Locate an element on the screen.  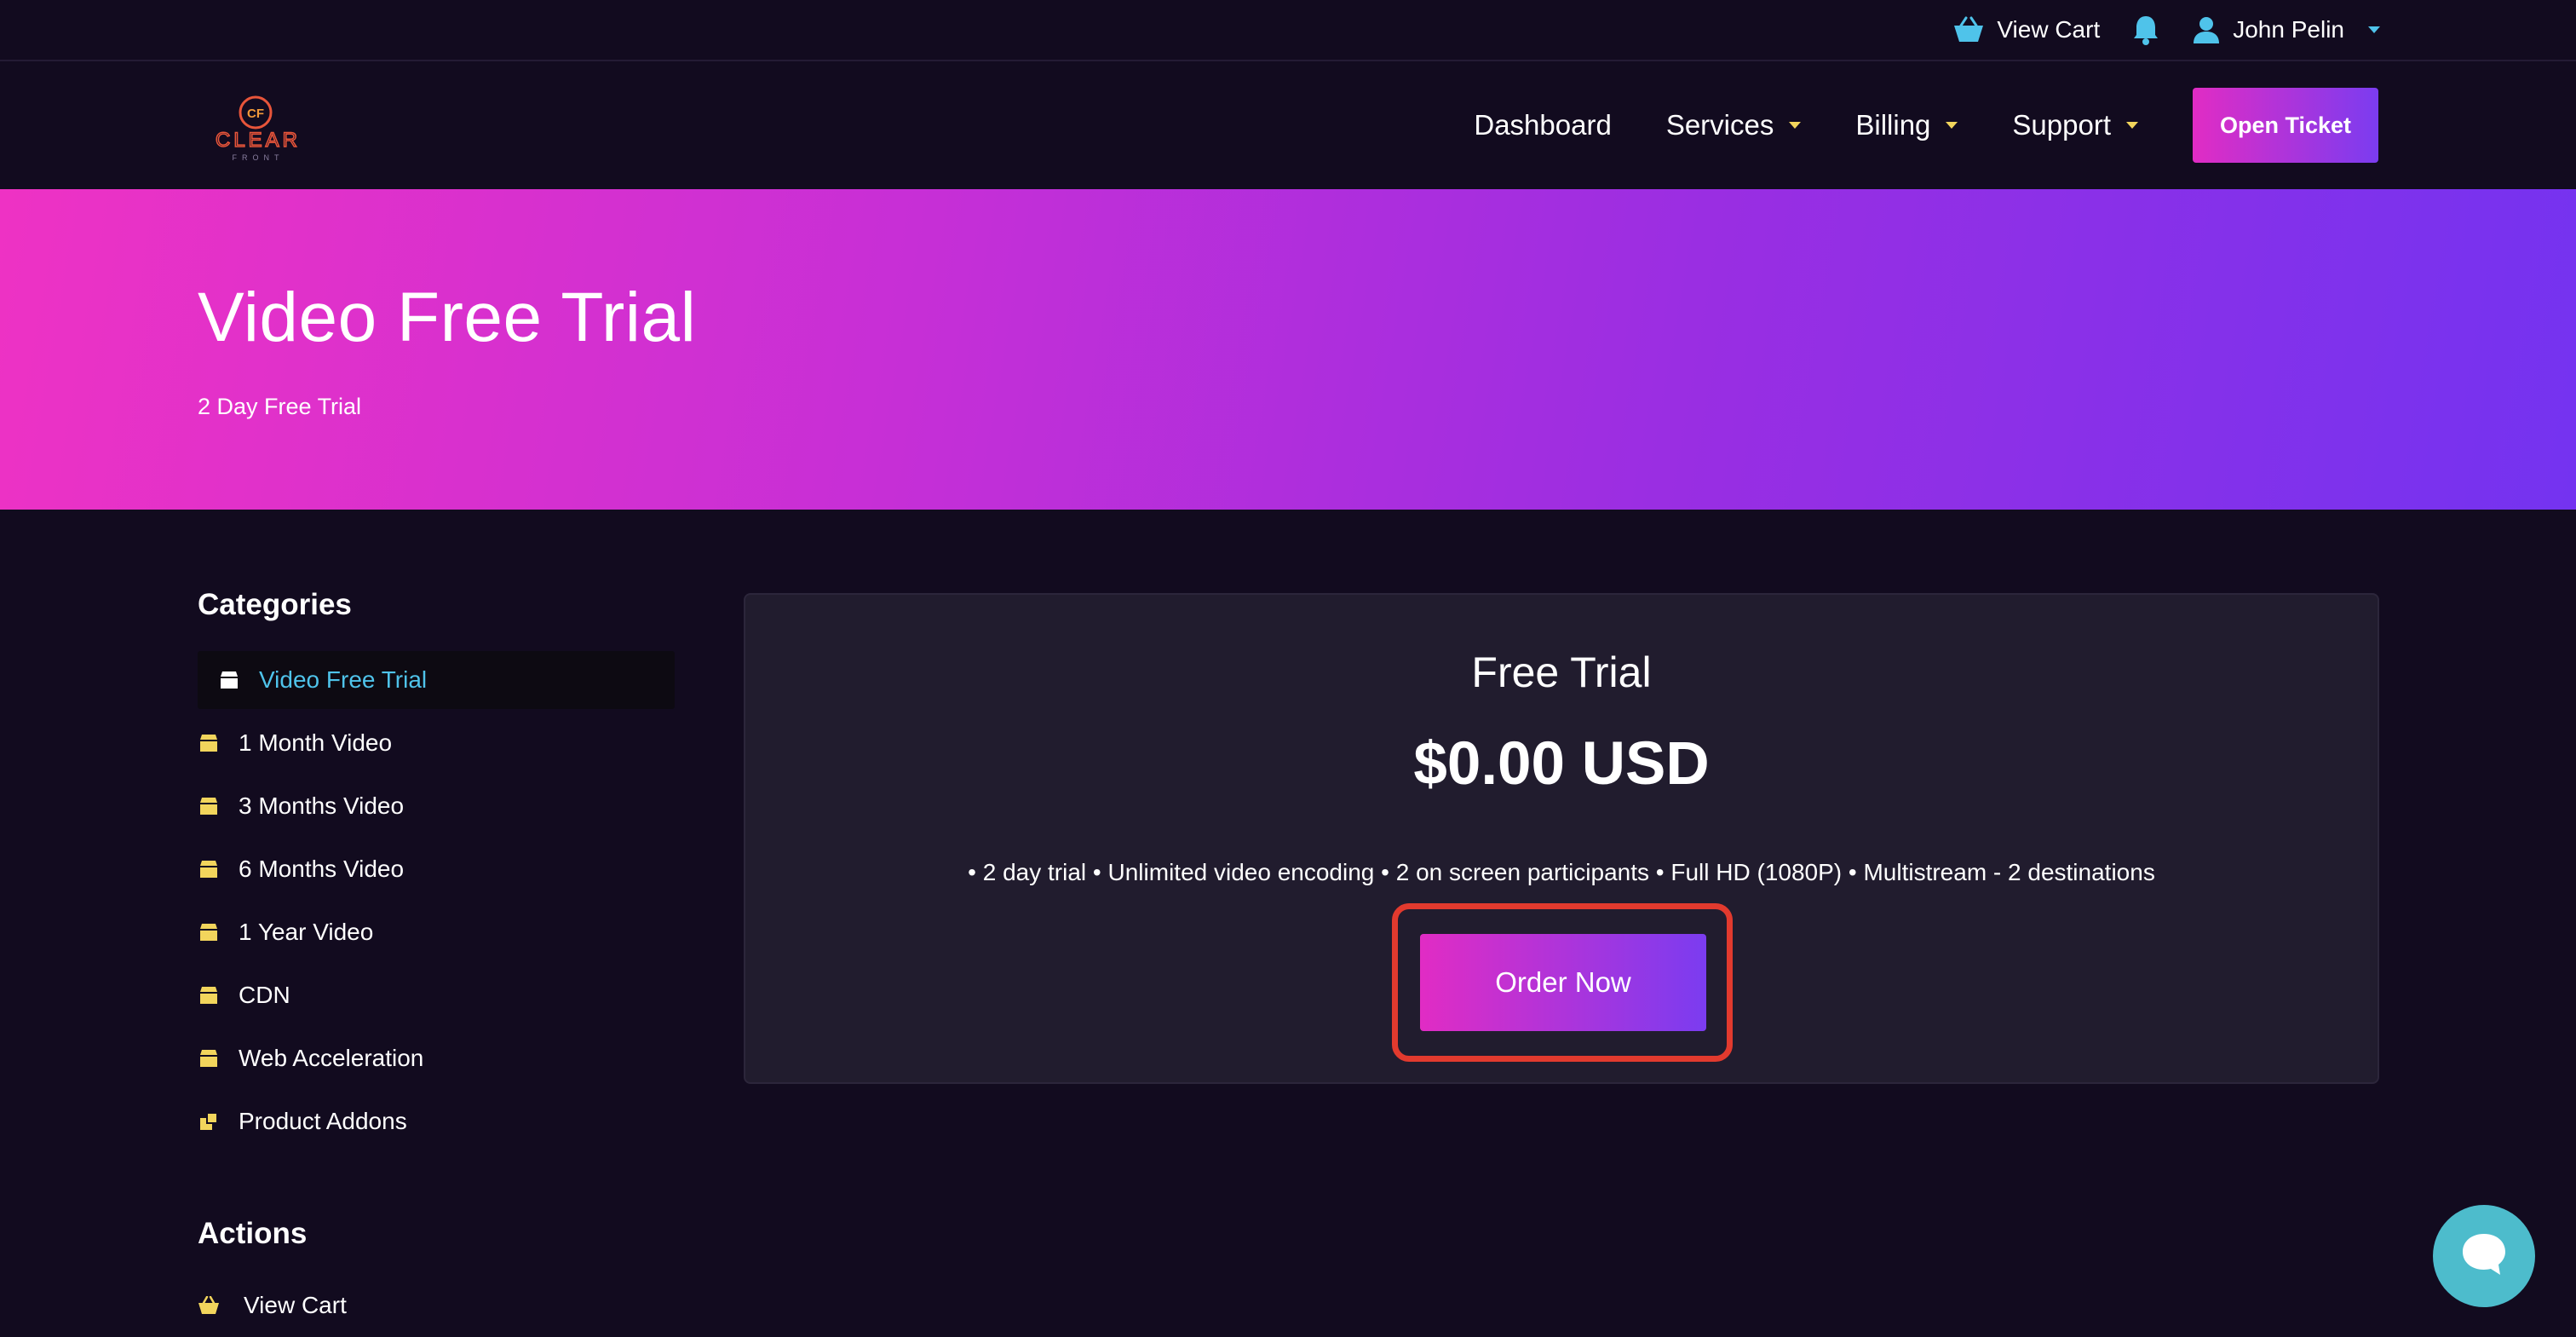
nav-dashboard: Dashboard is located at coordinates (1542, 125).